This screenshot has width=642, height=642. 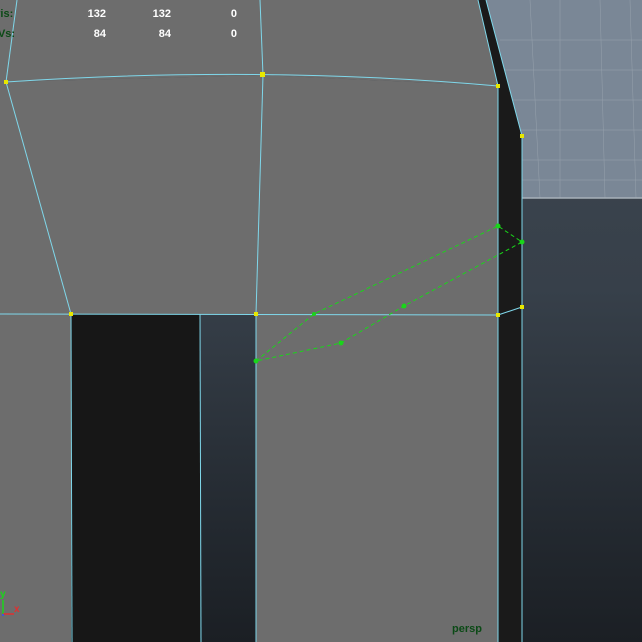 I want to click on hud-uvs-value-3: 0, so click(x=233, y=34).